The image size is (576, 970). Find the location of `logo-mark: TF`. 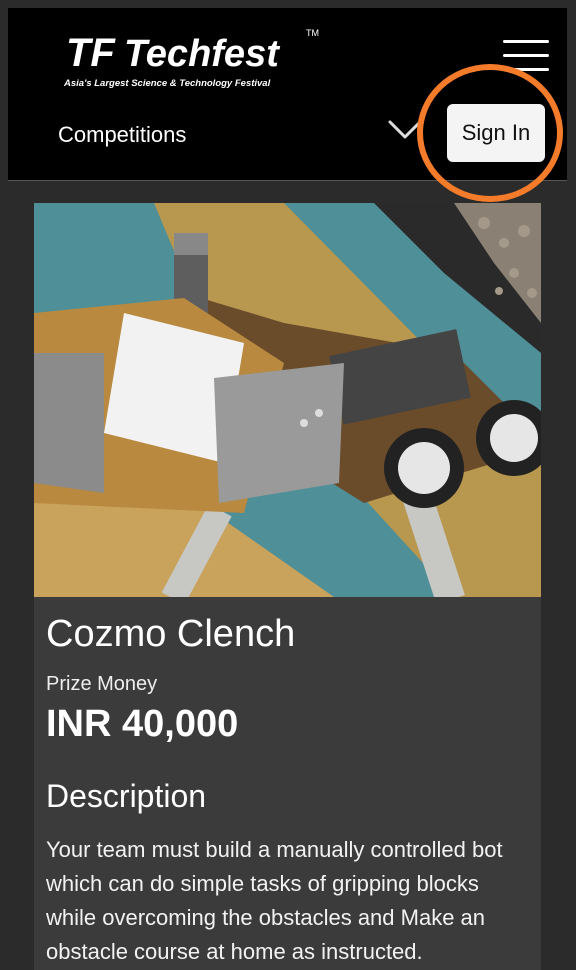

logo-mark: TF is located at coordinates (91, 53).